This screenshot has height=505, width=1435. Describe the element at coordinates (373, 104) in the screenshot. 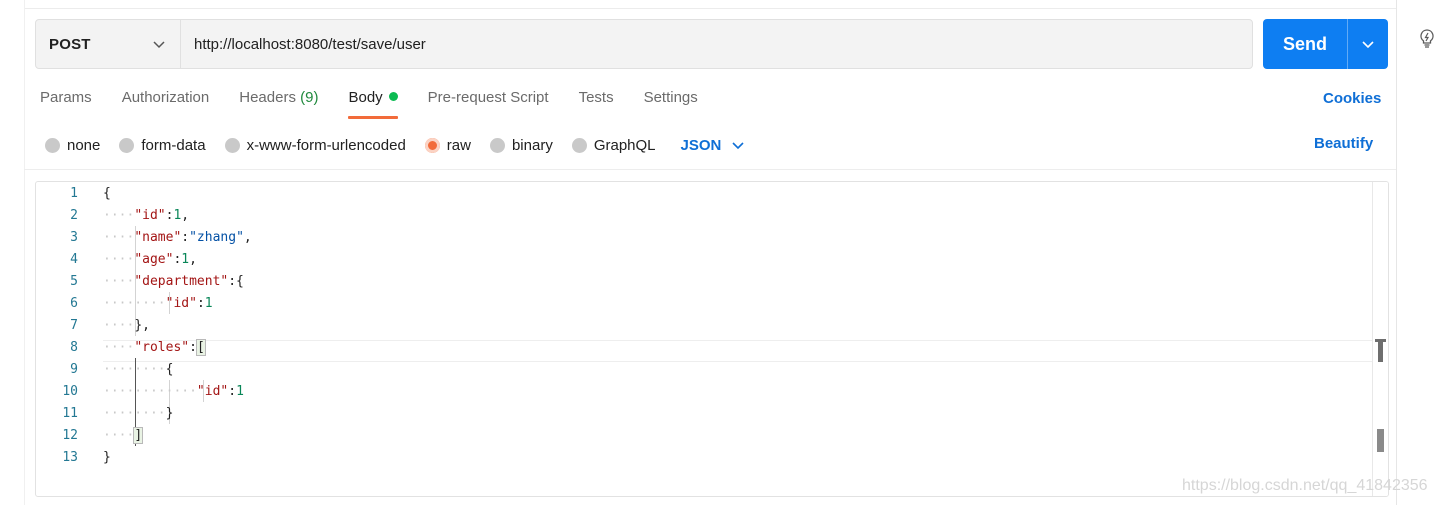

I see `tab-body: Body` at that location.